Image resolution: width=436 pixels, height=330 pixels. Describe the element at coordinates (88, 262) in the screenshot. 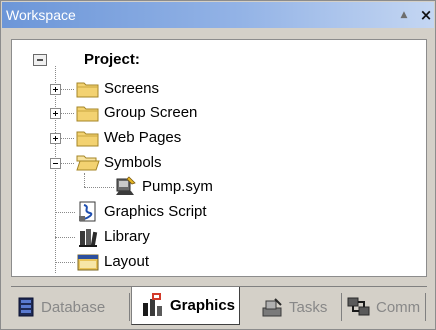

I see `layout-icon` at that location.